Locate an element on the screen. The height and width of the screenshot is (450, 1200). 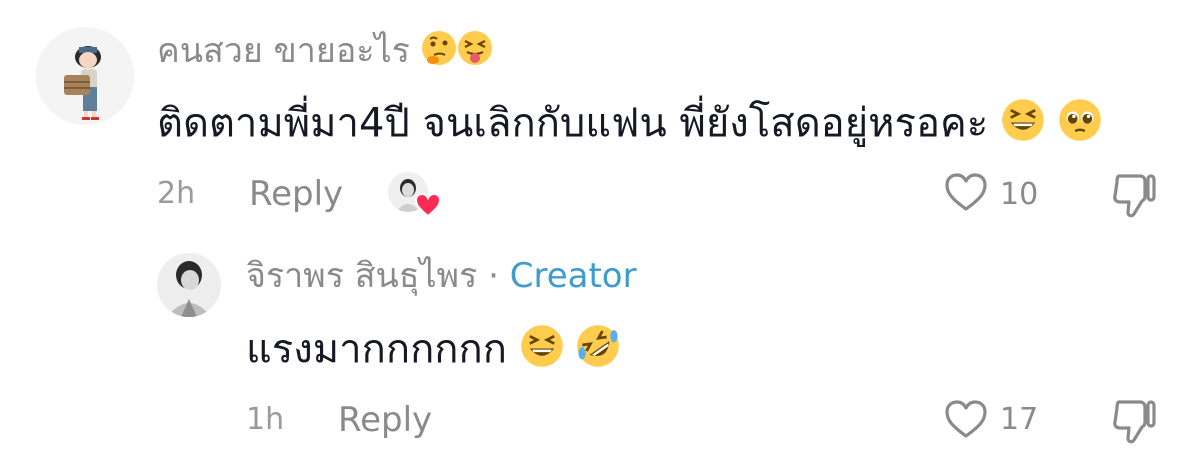
reply-reply-button: Reply is located at coordinates (385, 420).